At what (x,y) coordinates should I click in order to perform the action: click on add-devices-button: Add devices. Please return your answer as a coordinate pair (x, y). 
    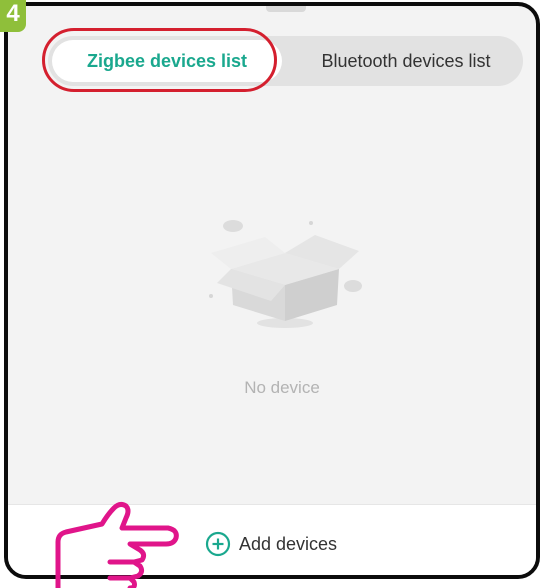
    Looking at the image, I should click on (271, 544).